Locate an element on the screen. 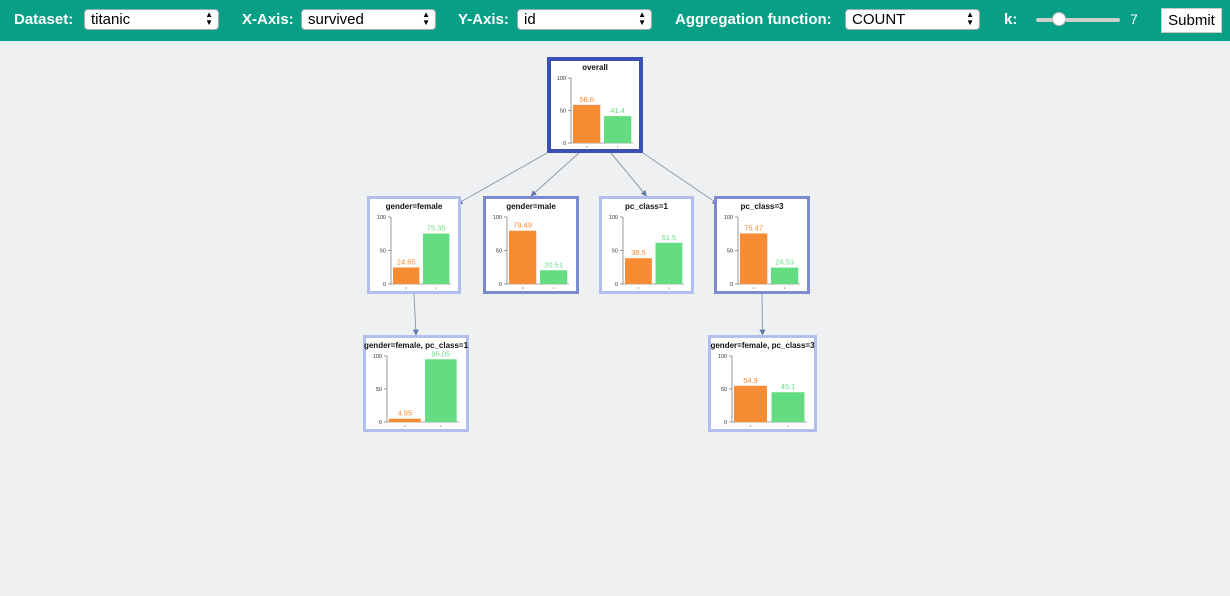 This screenshot has height=596, width=1230. bar-value-label: 61.5 is located at coordinates (669, 237).